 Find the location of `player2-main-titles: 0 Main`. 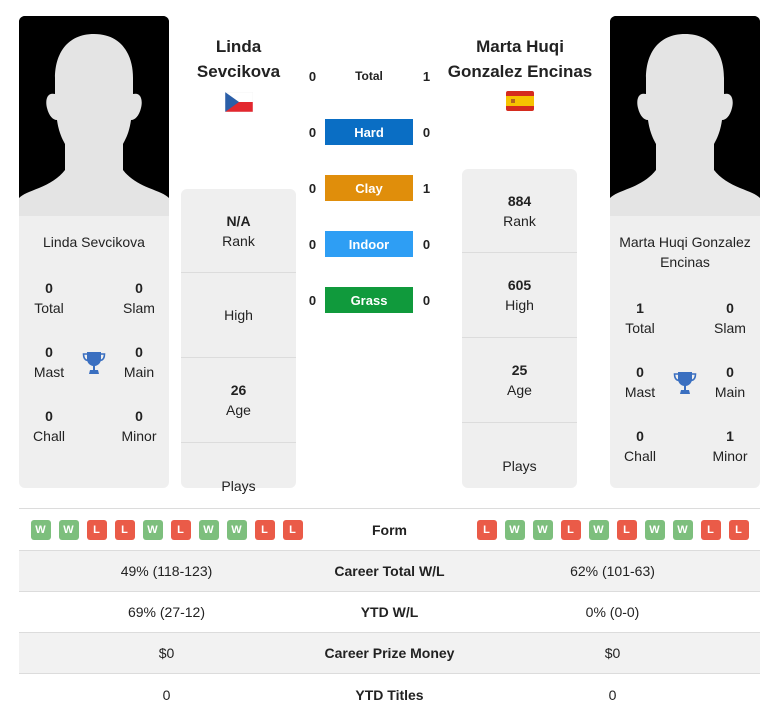

player2-main-titles: 0 Main is located at coordinates (730, 382).